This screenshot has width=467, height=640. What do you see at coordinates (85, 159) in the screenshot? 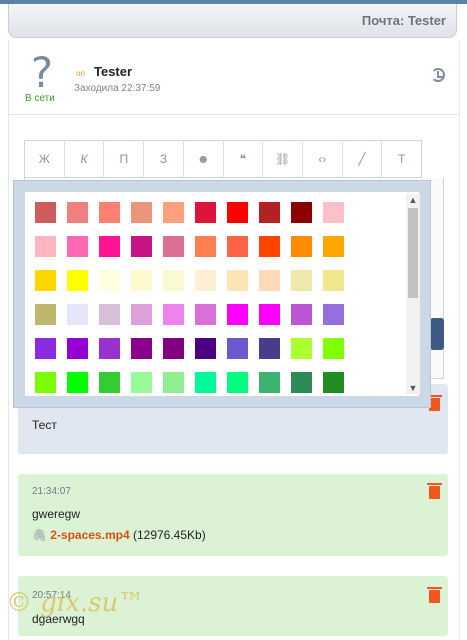
I see `italic-button: К` at bounding box center [85, 159].